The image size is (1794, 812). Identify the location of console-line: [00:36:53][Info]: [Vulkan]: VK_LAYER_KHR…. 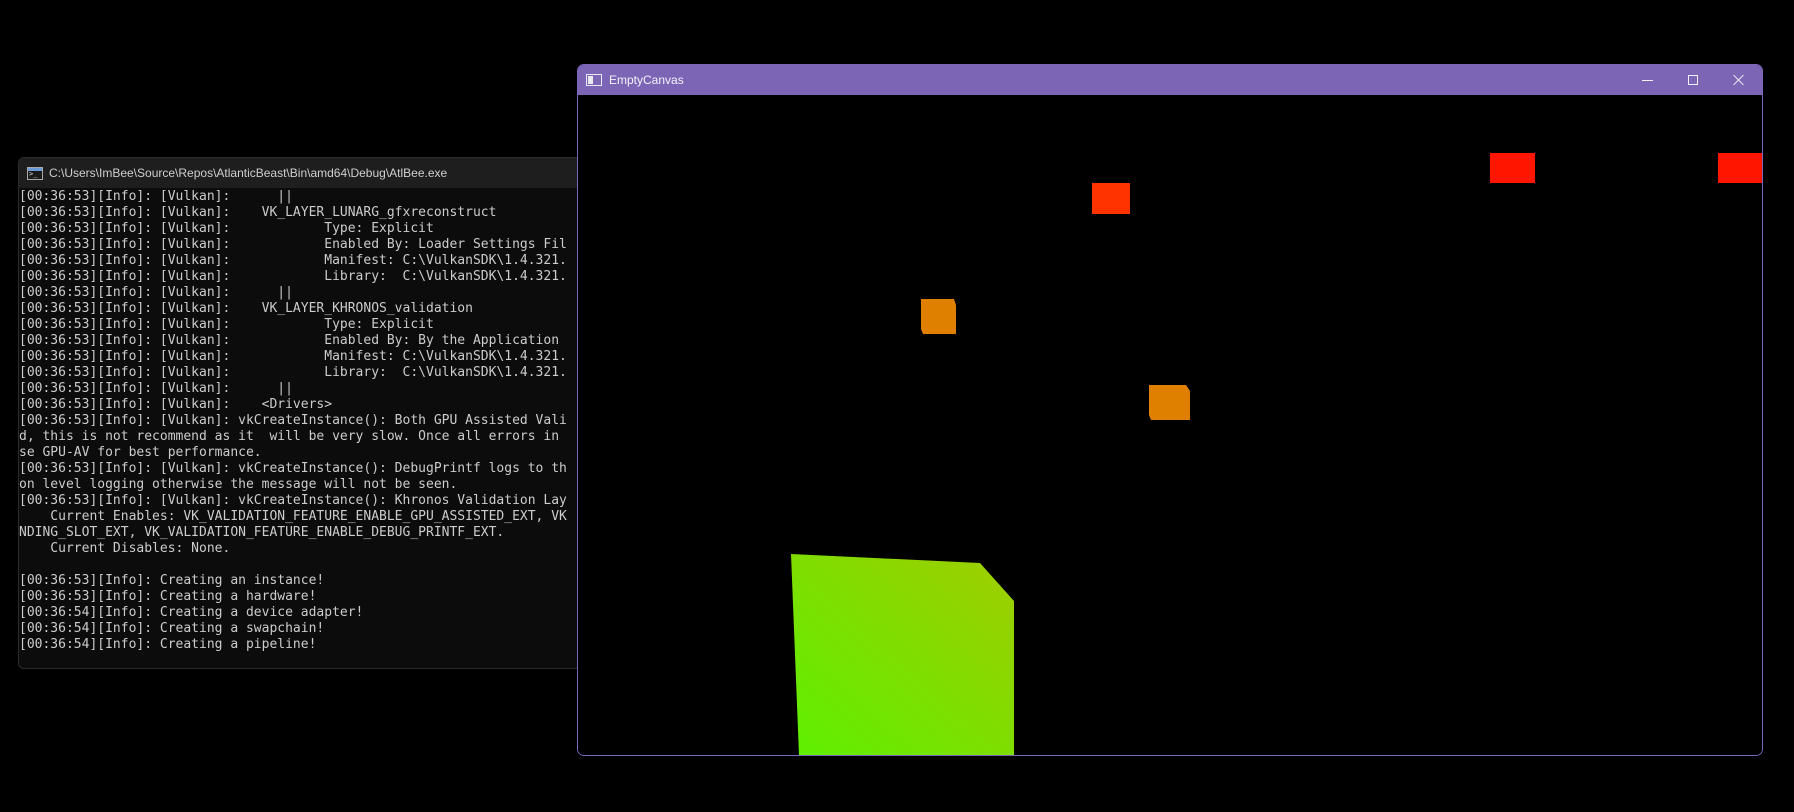
(246, 308).